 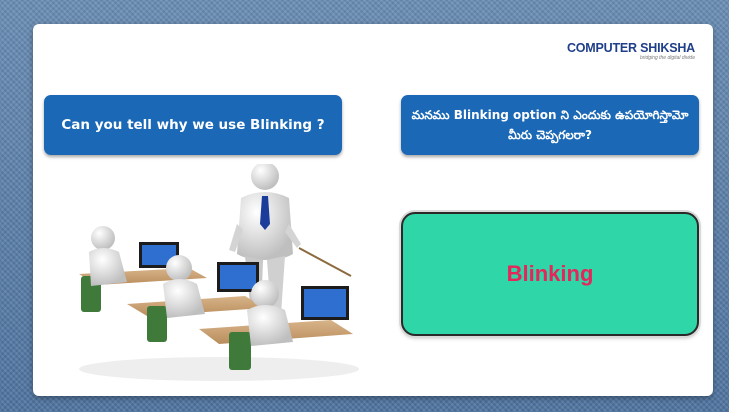 I want to click on question-english-box: Can you tell why we use Blinking ?, so click(x=193, y=125).